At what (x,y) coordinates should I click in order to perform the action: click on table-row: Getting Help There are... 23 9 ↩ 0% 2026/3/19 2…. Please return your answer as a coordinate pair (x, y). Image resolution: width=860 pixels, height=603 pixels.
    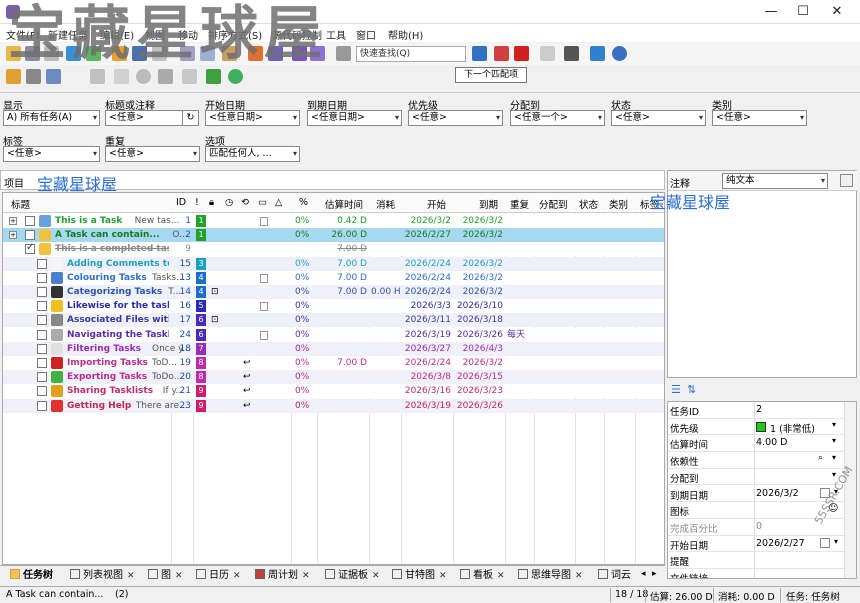
    Looking at the image, I should click on (333, 405).